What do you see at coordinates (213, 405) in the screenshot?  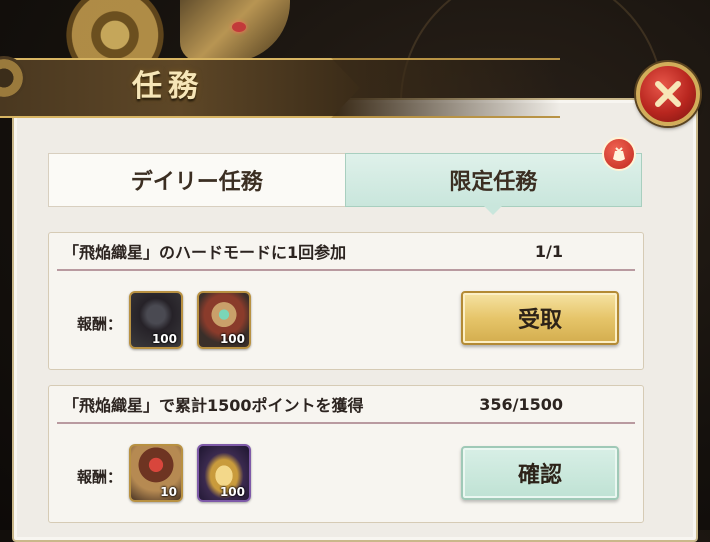 I see `mission-title: 「飛焔織星」で累計1500ポイントを獲得` at bounding box center [213, 405].